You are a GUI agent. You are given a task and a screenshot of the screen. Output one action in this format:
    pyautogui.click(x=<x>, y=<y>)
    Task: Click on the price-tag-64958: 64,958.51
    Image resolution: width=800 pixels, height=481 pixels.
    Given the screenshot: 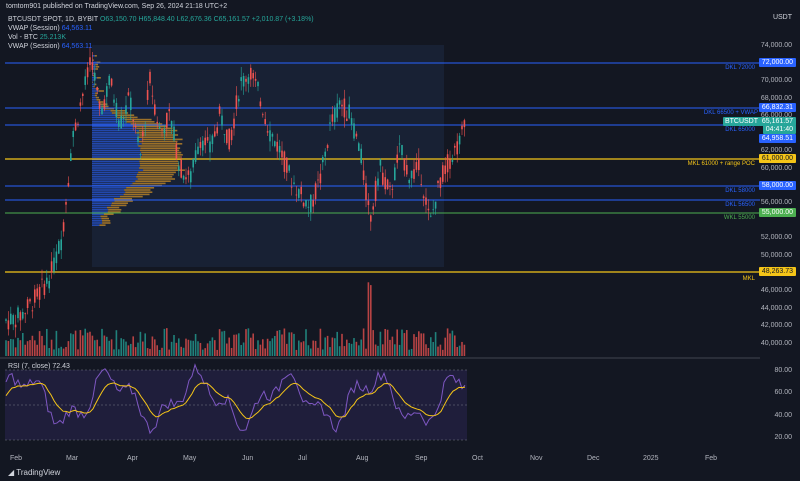 What is the action you would take?
    pyautogui.click(x=777, y=138)
    